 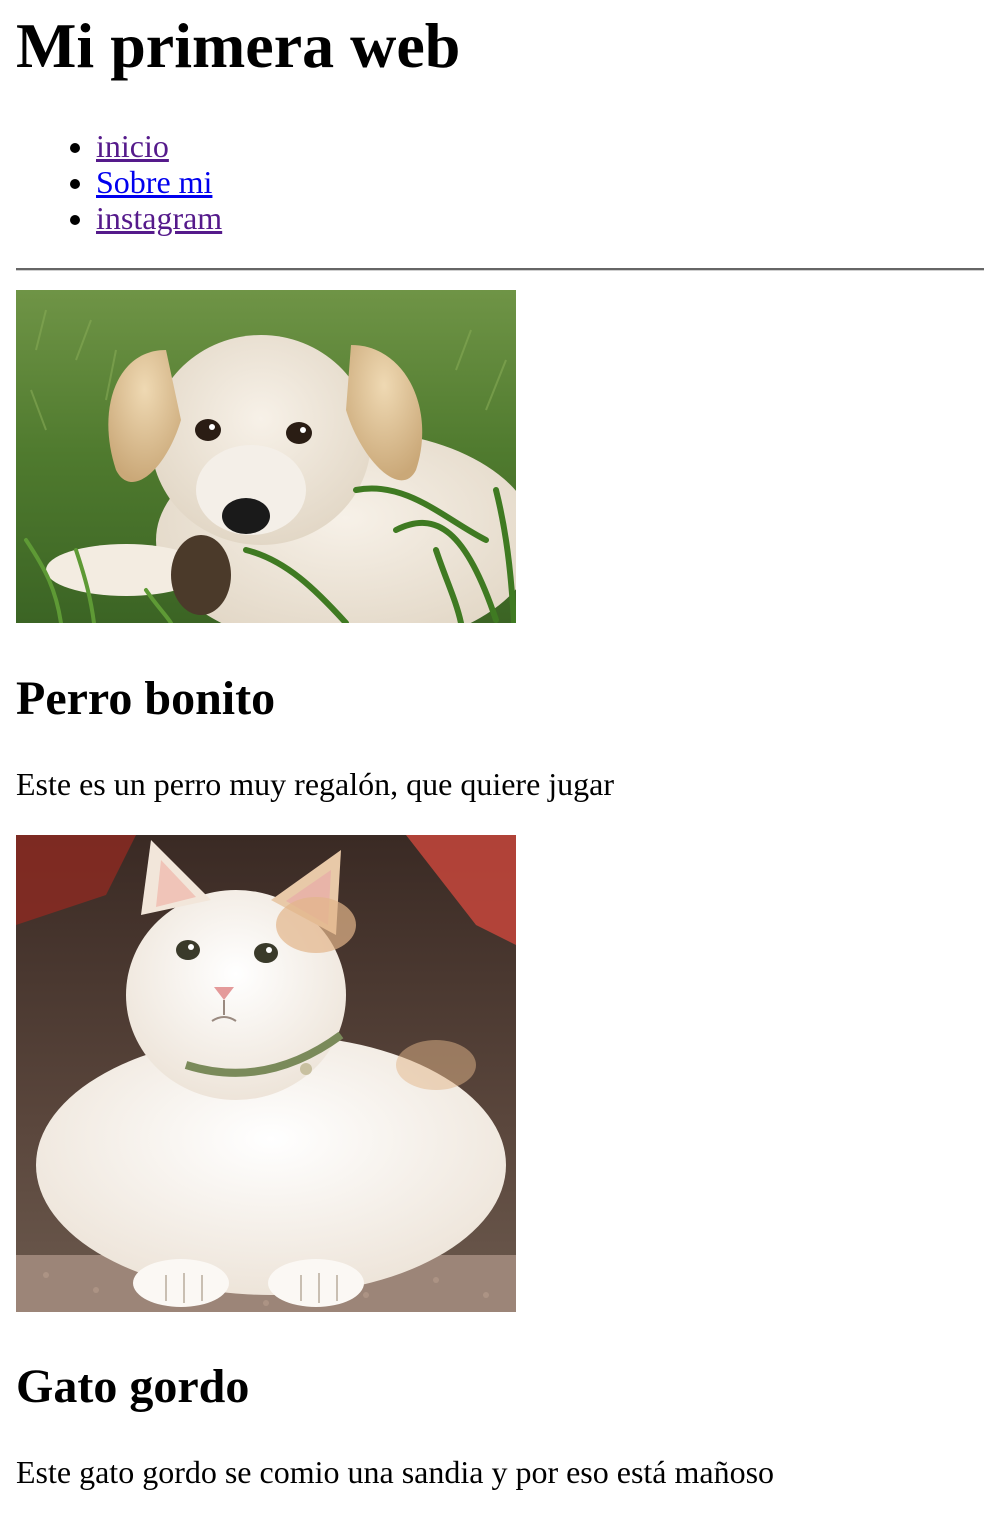 I want to click on nav-list: inicio Sobre mi instagram, so click(x=119, y=182).